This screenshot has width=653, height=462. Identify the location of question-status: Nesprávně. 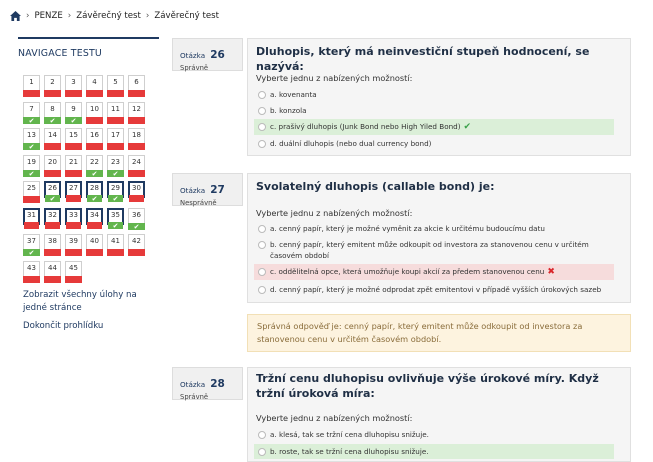
(198, 203).